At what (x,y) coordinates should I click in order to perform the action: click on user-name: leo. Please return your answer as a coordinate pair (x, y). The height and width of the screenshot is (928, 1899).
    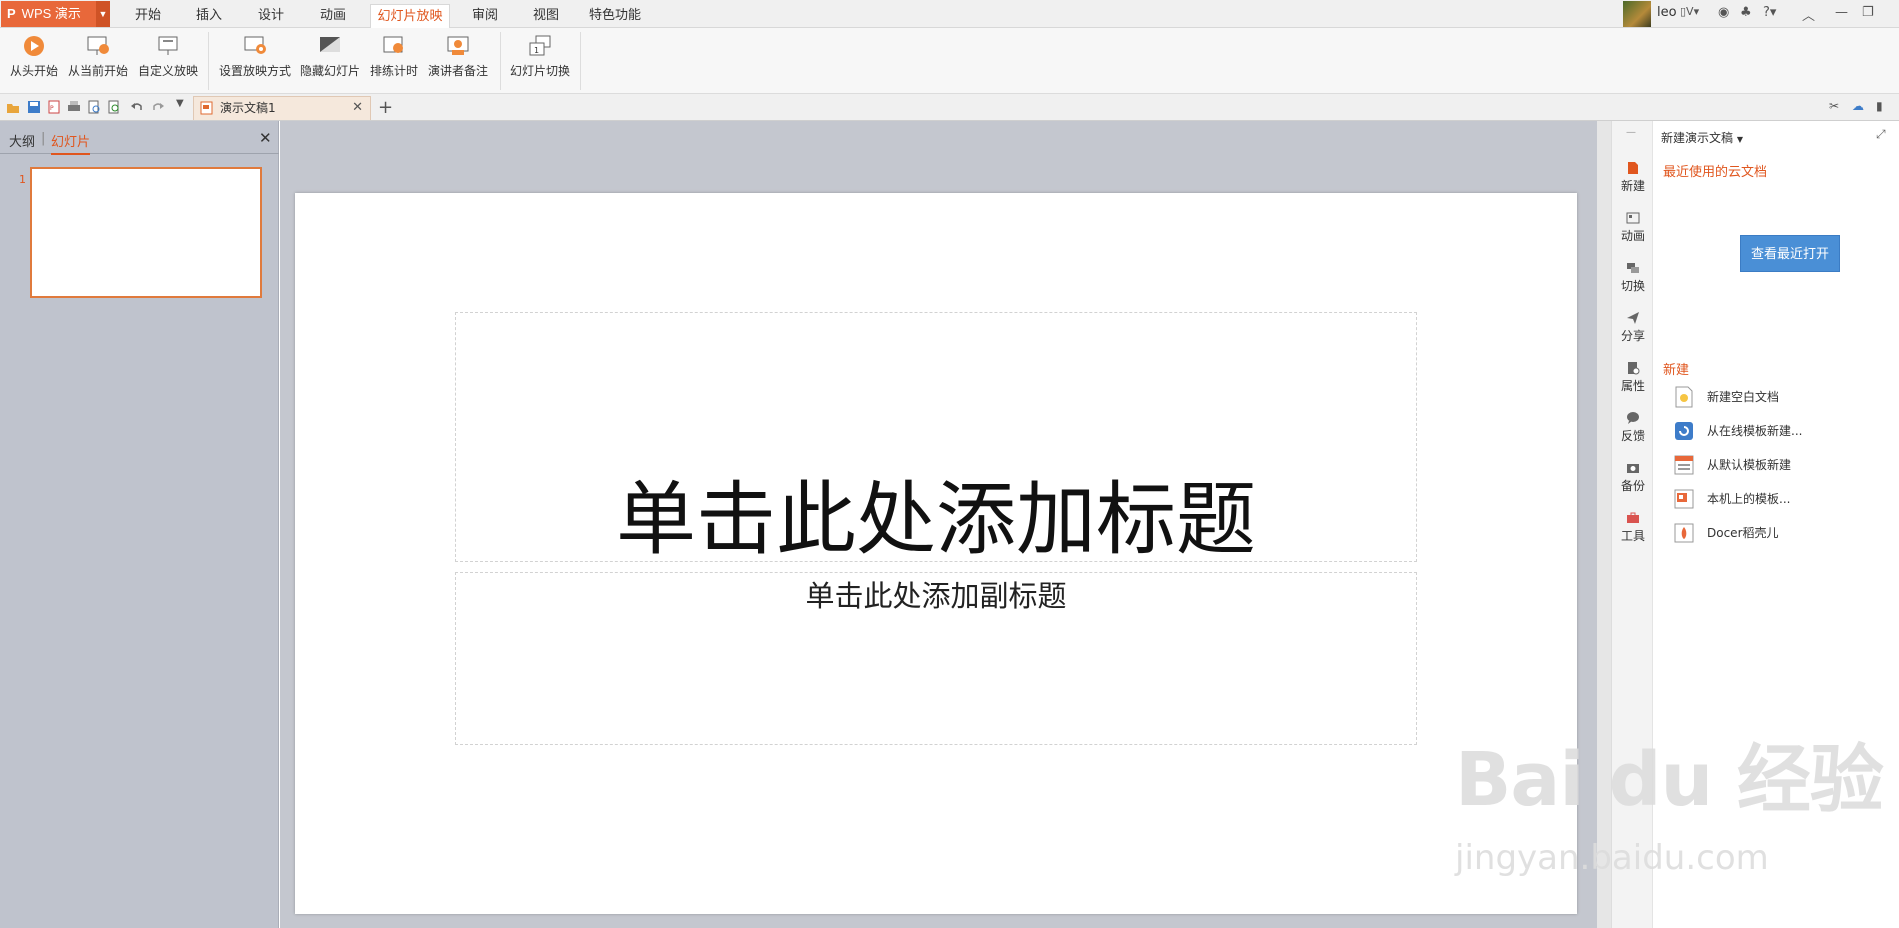
    Looking at the image, I should click on (1667, 12).